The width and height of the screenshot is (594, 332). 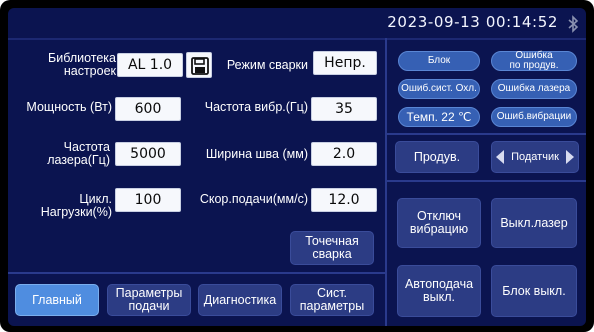 I want to click on library-label: Библиотека настроек, so click(x=82, y=64).